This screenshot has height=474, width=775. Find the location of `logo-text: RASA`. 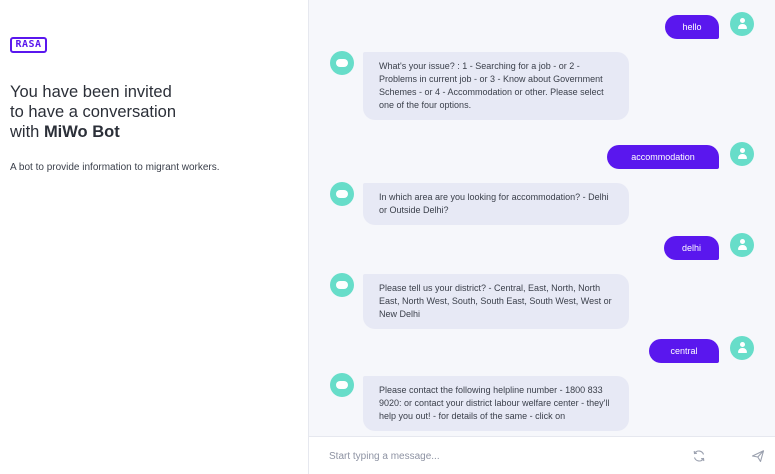

logo-text: RASA is located at coordinates (28, 44).